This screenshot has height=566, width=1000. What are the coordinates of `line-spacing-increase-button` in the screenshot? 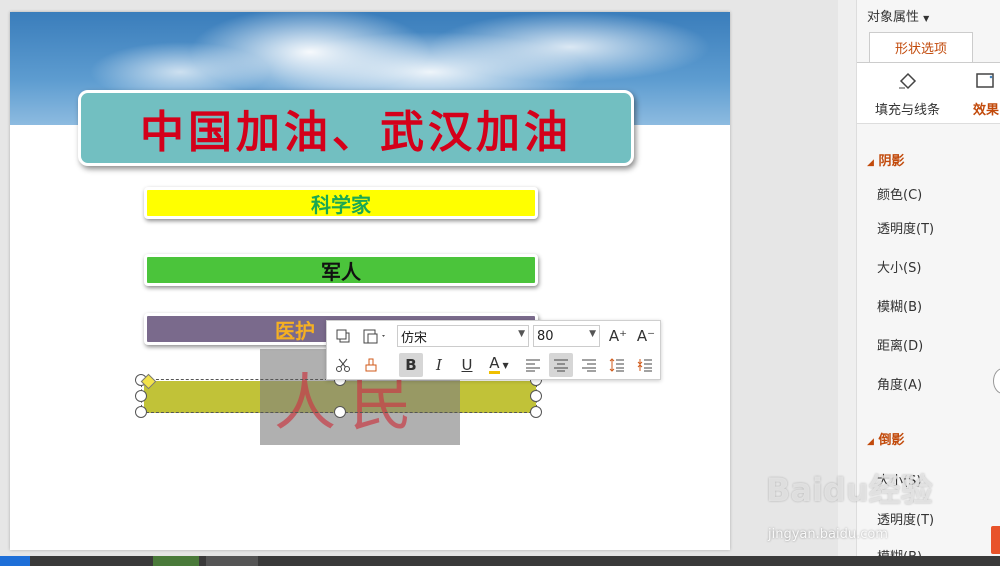 It's located at (617, 365).